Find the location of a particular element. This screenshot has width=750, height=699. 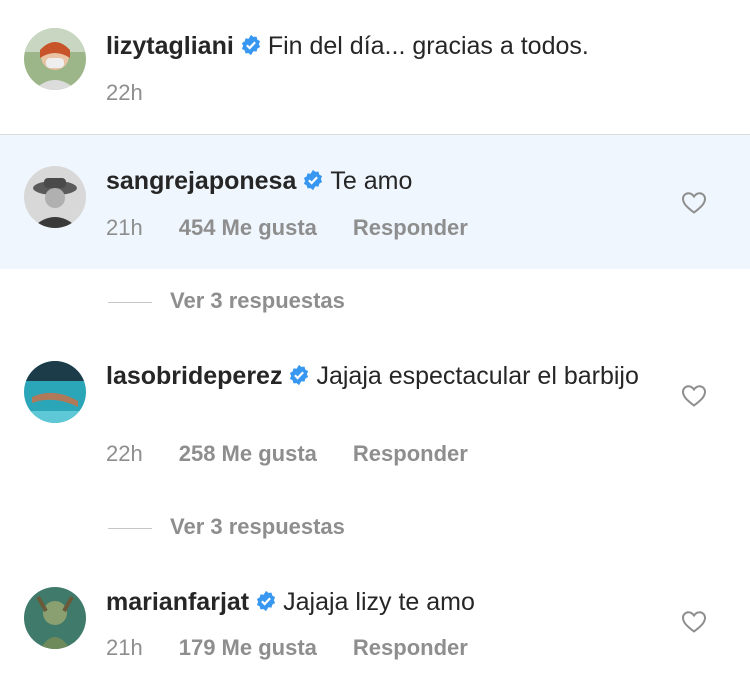

avatar-lizytagliani-icon is located at coordinates (55, 59).